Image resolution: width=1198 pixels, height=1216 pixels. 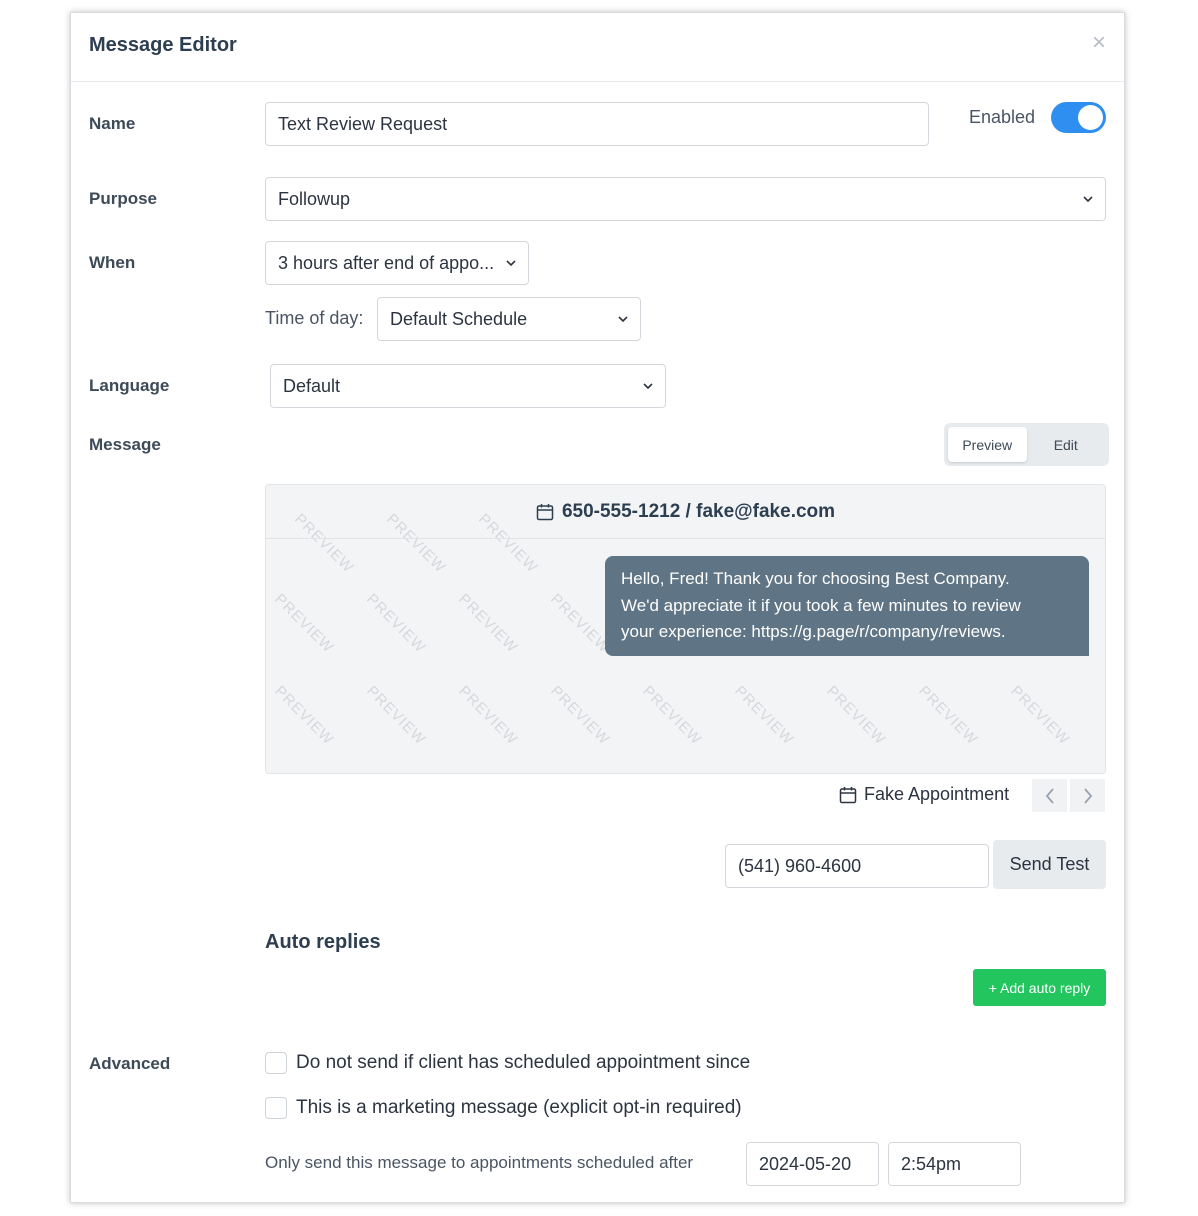 I want to click on time-of-day-label: Time of day:, so click(x=314, y=318).